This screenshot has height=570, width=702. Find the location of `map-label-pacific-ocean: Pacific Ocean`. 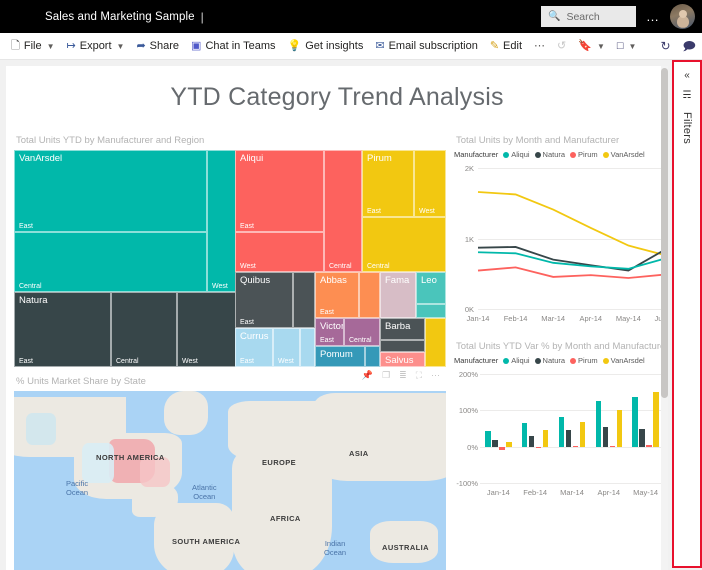

map-label-pacific-ocean: Pacific Ocean is located at coordinates (77, 488).